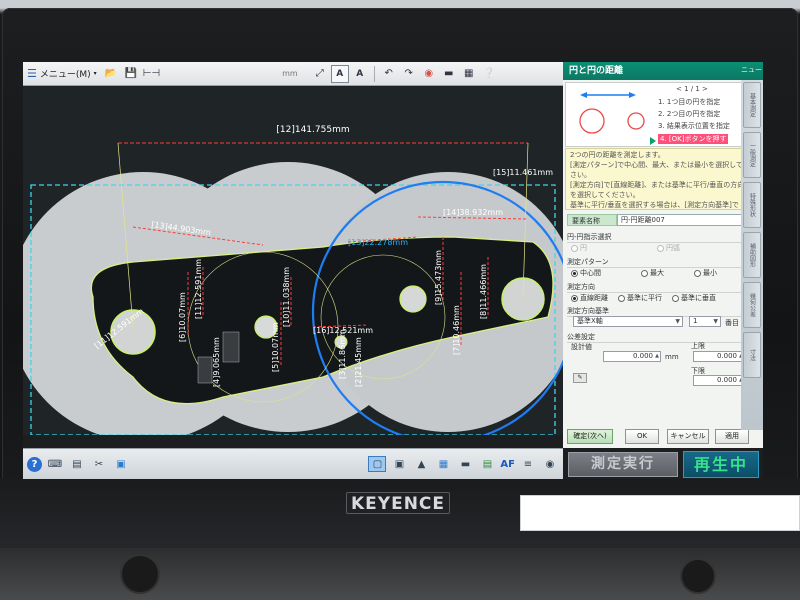 The height and width of the screenshot is (600, 800). I want to click on undo-icon: ↶, so click(389, 74).